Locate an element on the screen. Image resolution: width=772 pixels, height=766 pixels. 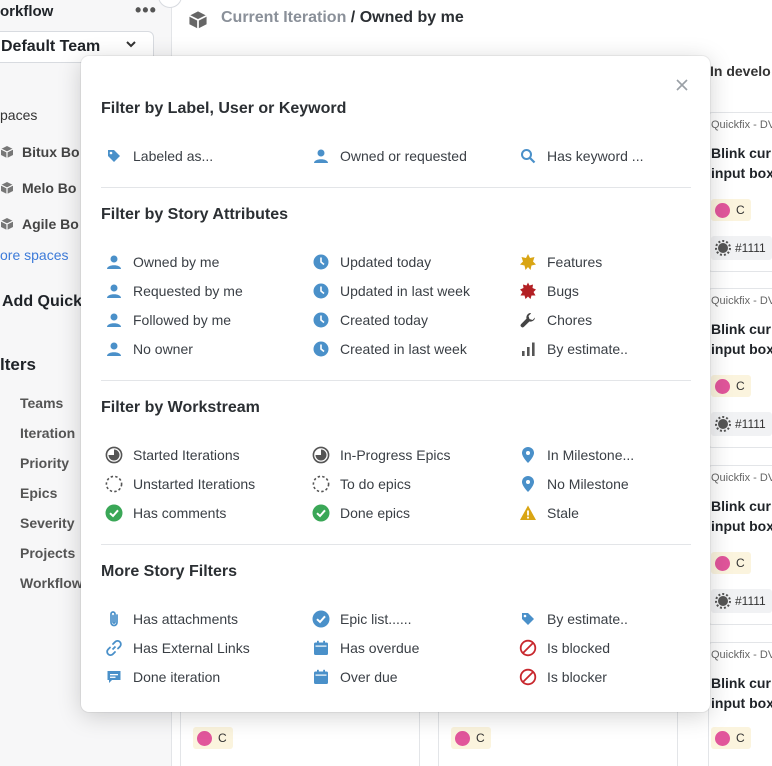
filter-option-label: To do epics is located at coordinates (375, 484).